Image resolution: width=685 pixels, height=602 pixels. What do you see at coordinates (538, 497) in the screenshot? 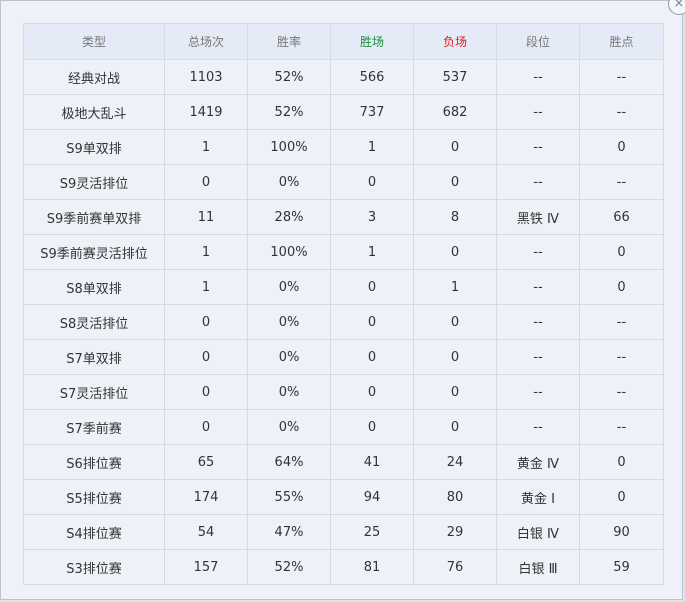
I see `cell-rank: 黄金 Ⅰ` at bounding box center [538, 497].